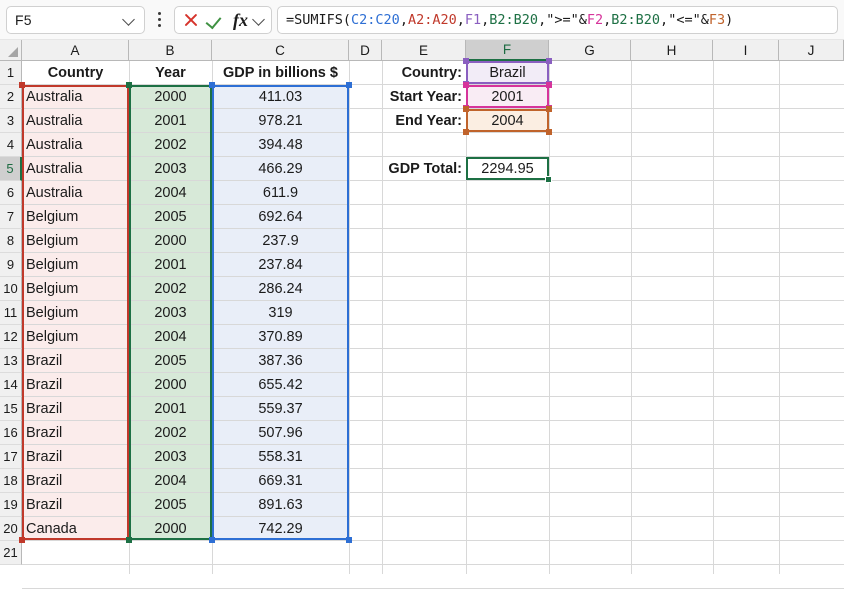 Image resolution: width=844 pixels, height=589 pixels. What do you see at coordinates (507, 168) in the screenshot?
I see `cell-F5-gdp-total-value: 2294.95` at bounding box center [507, 168].